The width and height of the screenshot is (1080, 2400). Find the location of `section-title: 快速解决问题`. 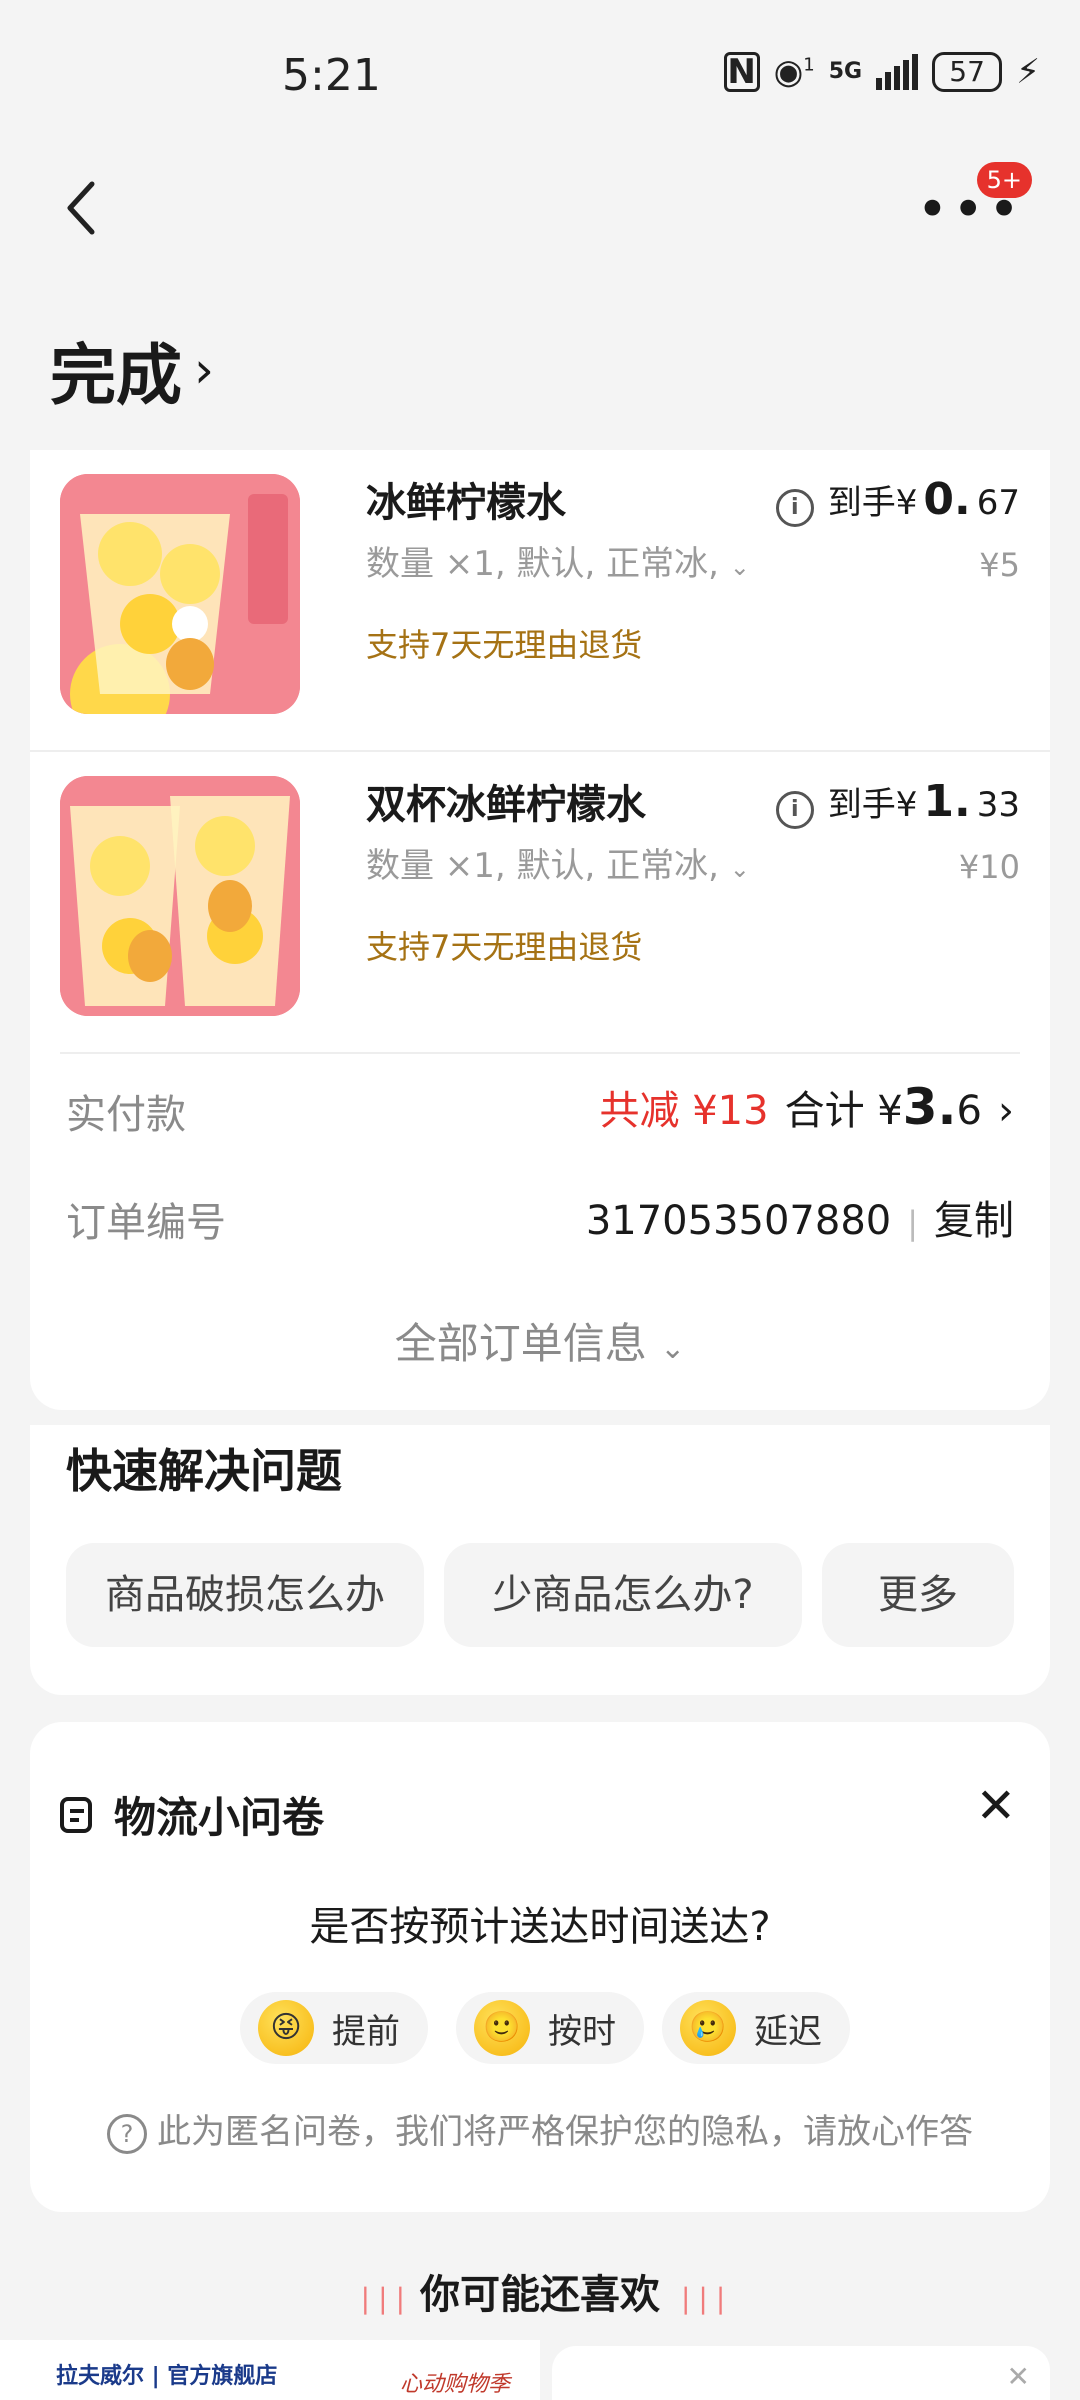

section-title: 快速解决问题 is located at coordinates (204, 1471).